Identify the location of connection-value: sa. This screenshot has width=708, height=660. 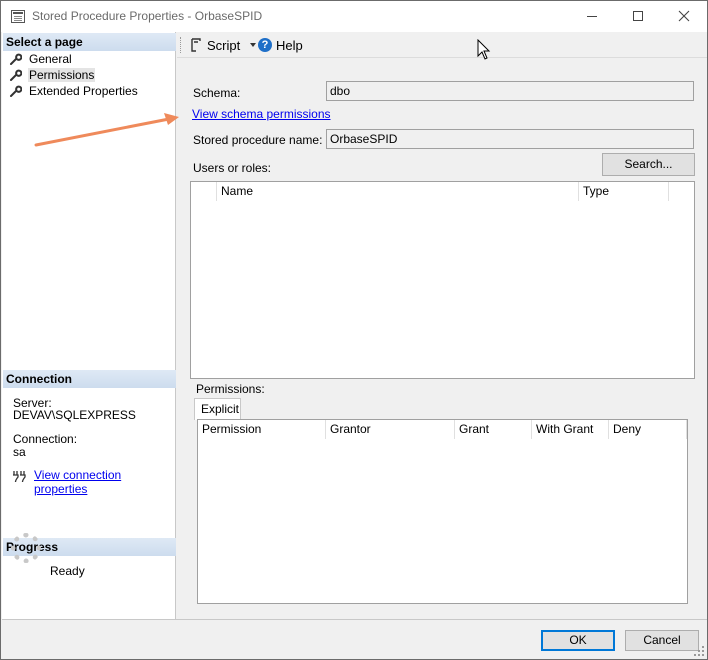
(19, 452).